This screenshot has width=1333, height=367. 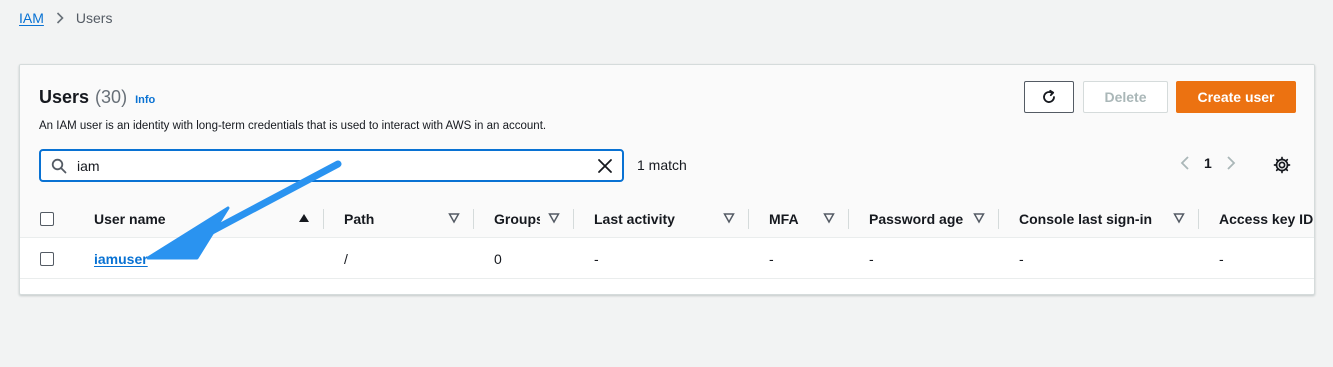 What do you see at coordinates (111, 97) in the screenshot?
I see `user-count: (30)` at bounding box center [111, 97].